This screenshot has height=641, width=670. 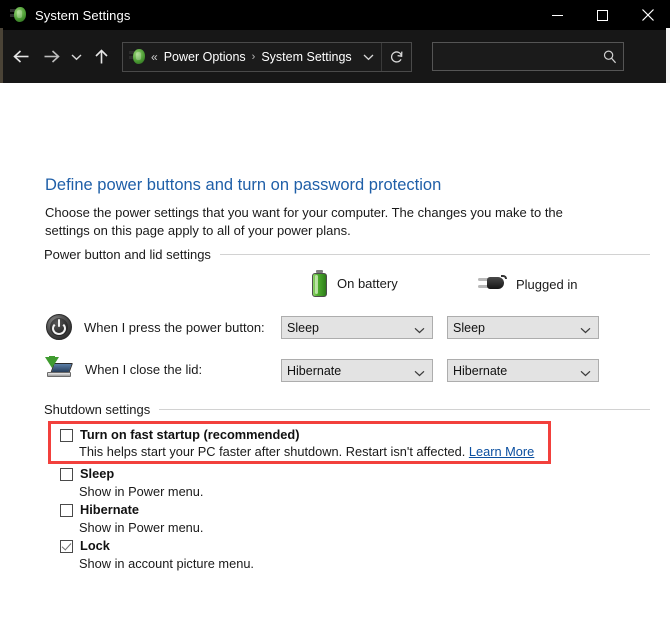 What do you see at coordinates (83, 15) in the screenshot?
I see `window-title: System Settings` at bounding box center [83, 15].